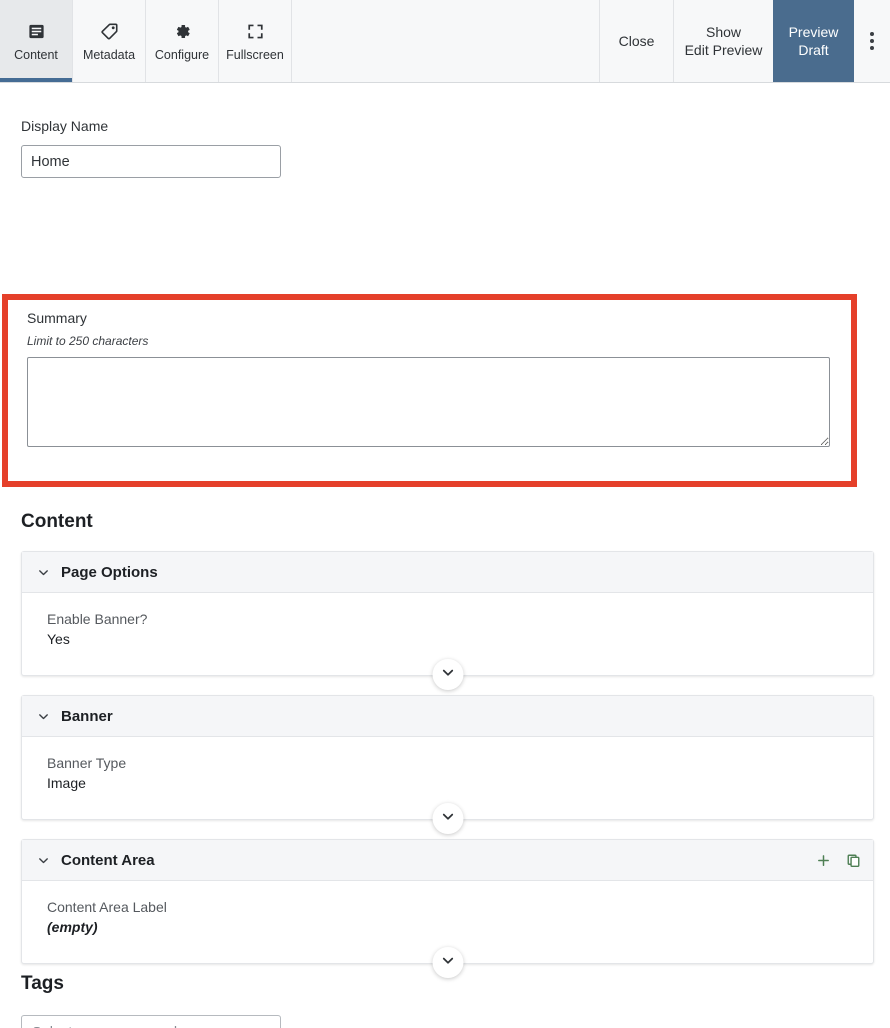  I want to click on panel-title: Page Options, so click(109, 572).